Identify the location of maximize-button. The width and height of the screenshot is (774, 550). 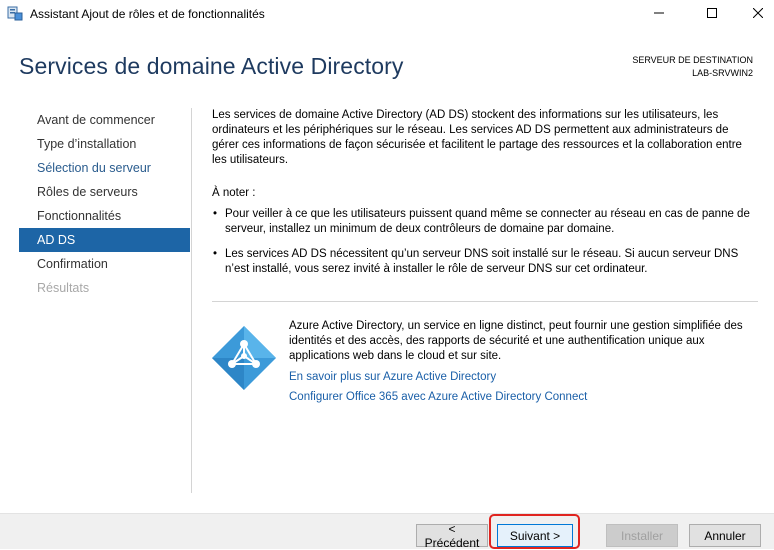
(712, 14).